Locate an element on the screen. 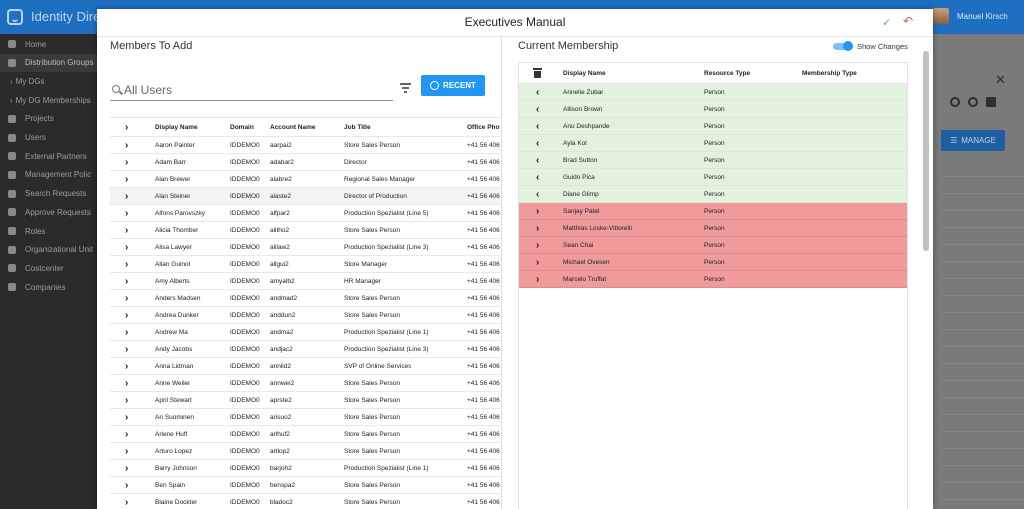 The width and height of the screenshot is (1024, 509). member-row-removed: › Sanjay Patel Person is located at coordinates (713, 211).